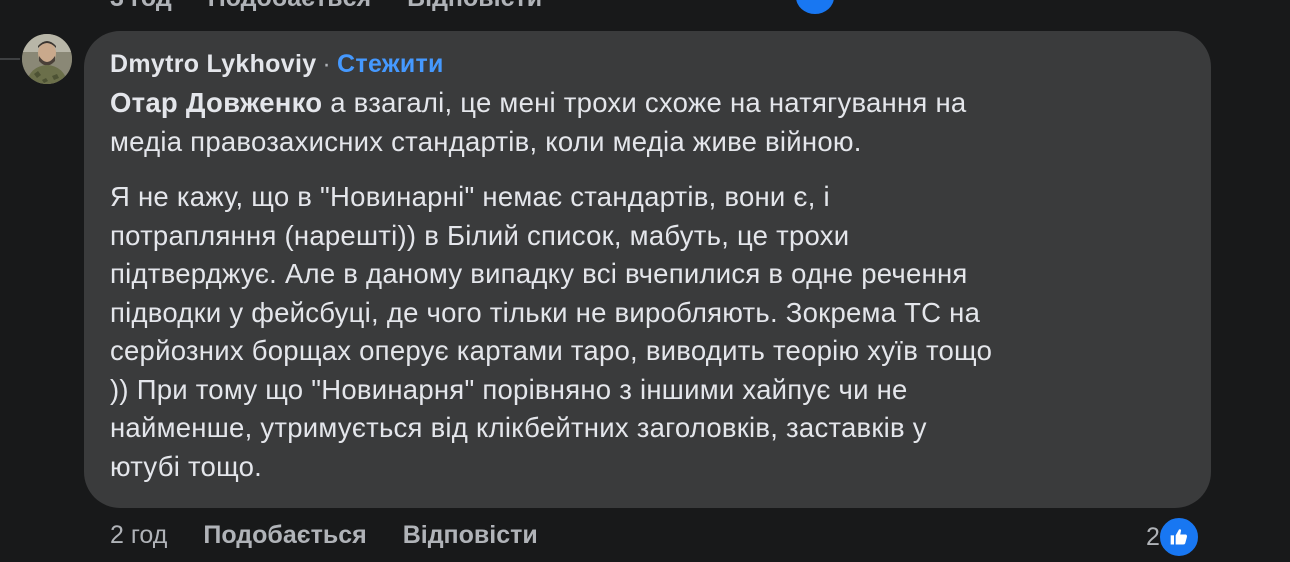 Image resolution: width=1290 pixels, height=562 pixels. Describe the element at coordinates (10, 59) in the screenshot. I see `thread-connector-line` at that location.